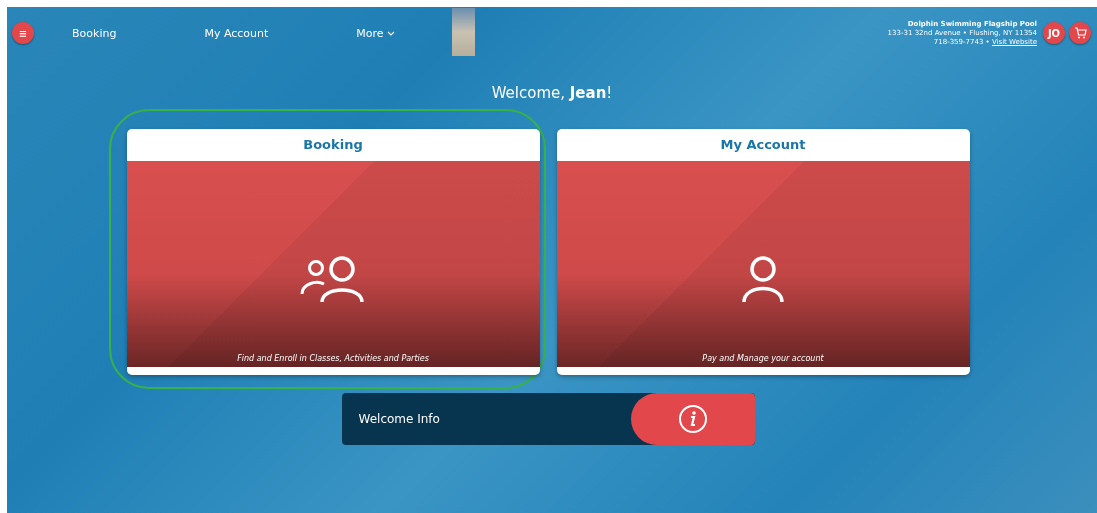 The image size is (1097, 513). Describe the element at coordinates (236, 33) in the screenshot. I see `nav-link: My Account` at that location.